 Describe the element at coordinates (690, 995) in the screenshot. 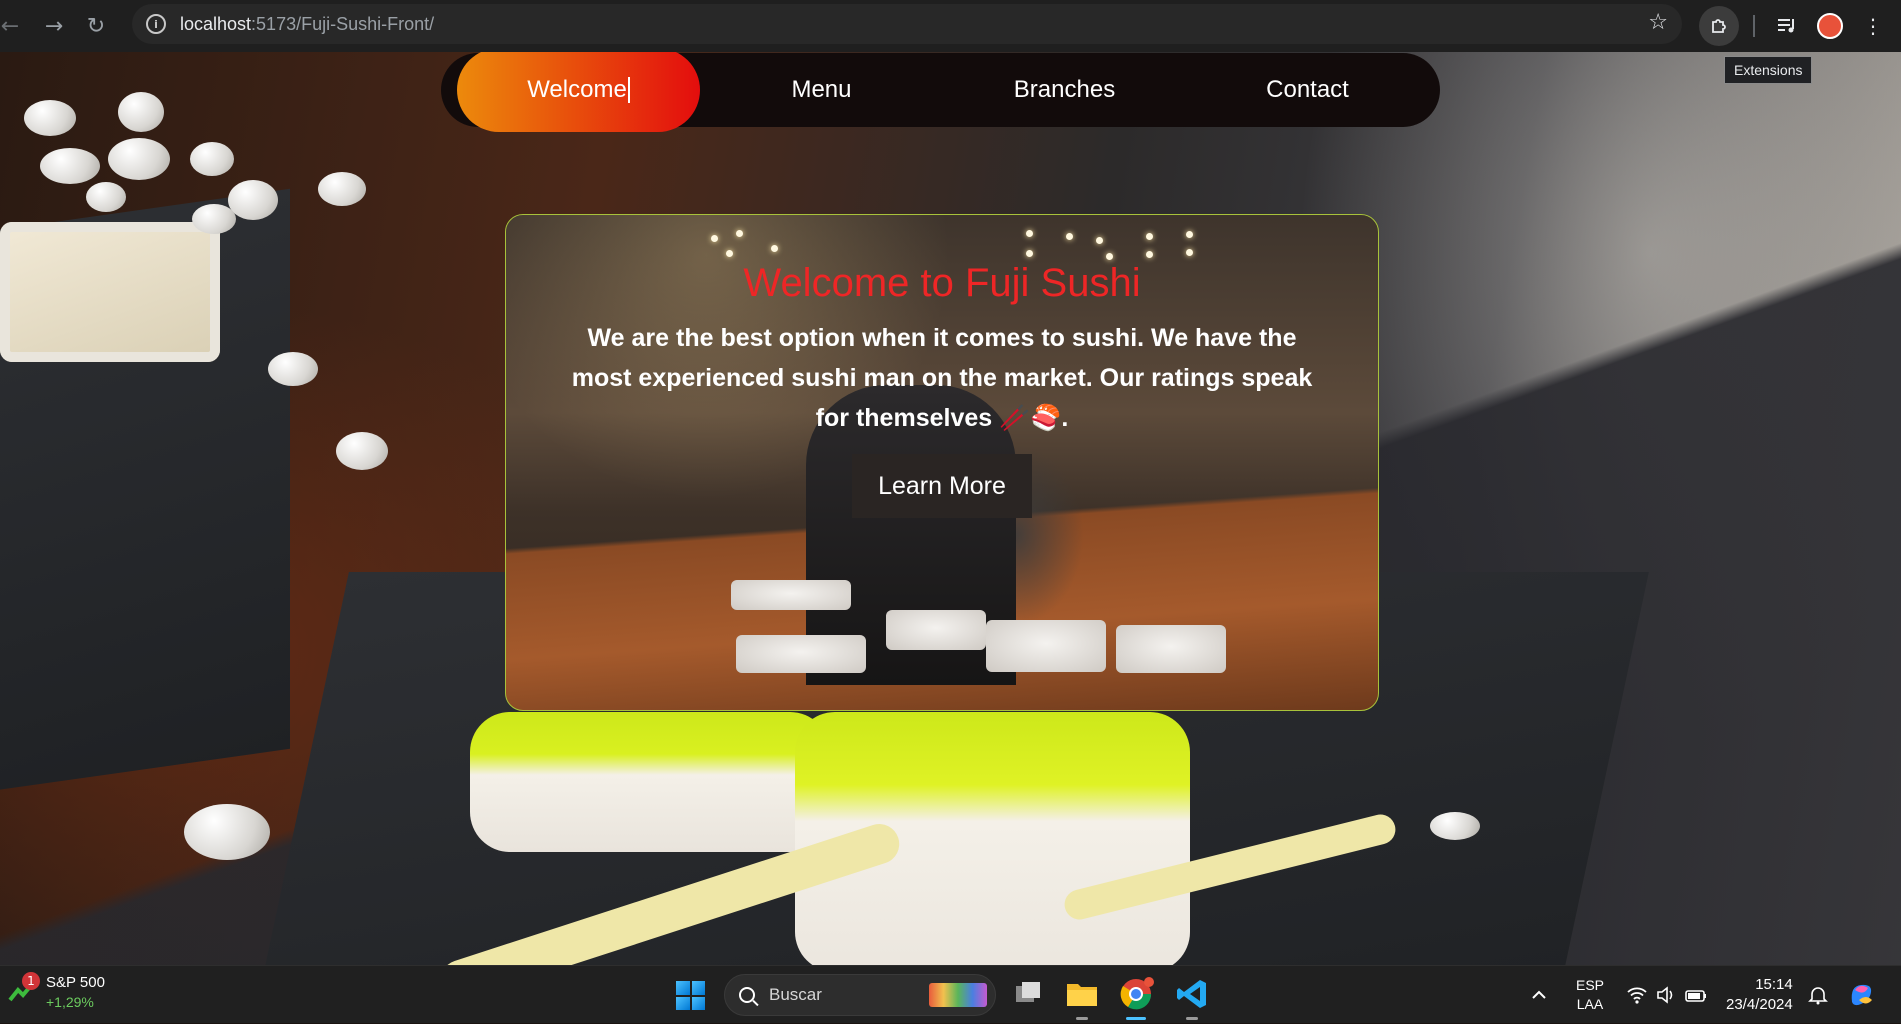

I see `windows-start-icon` at that location.